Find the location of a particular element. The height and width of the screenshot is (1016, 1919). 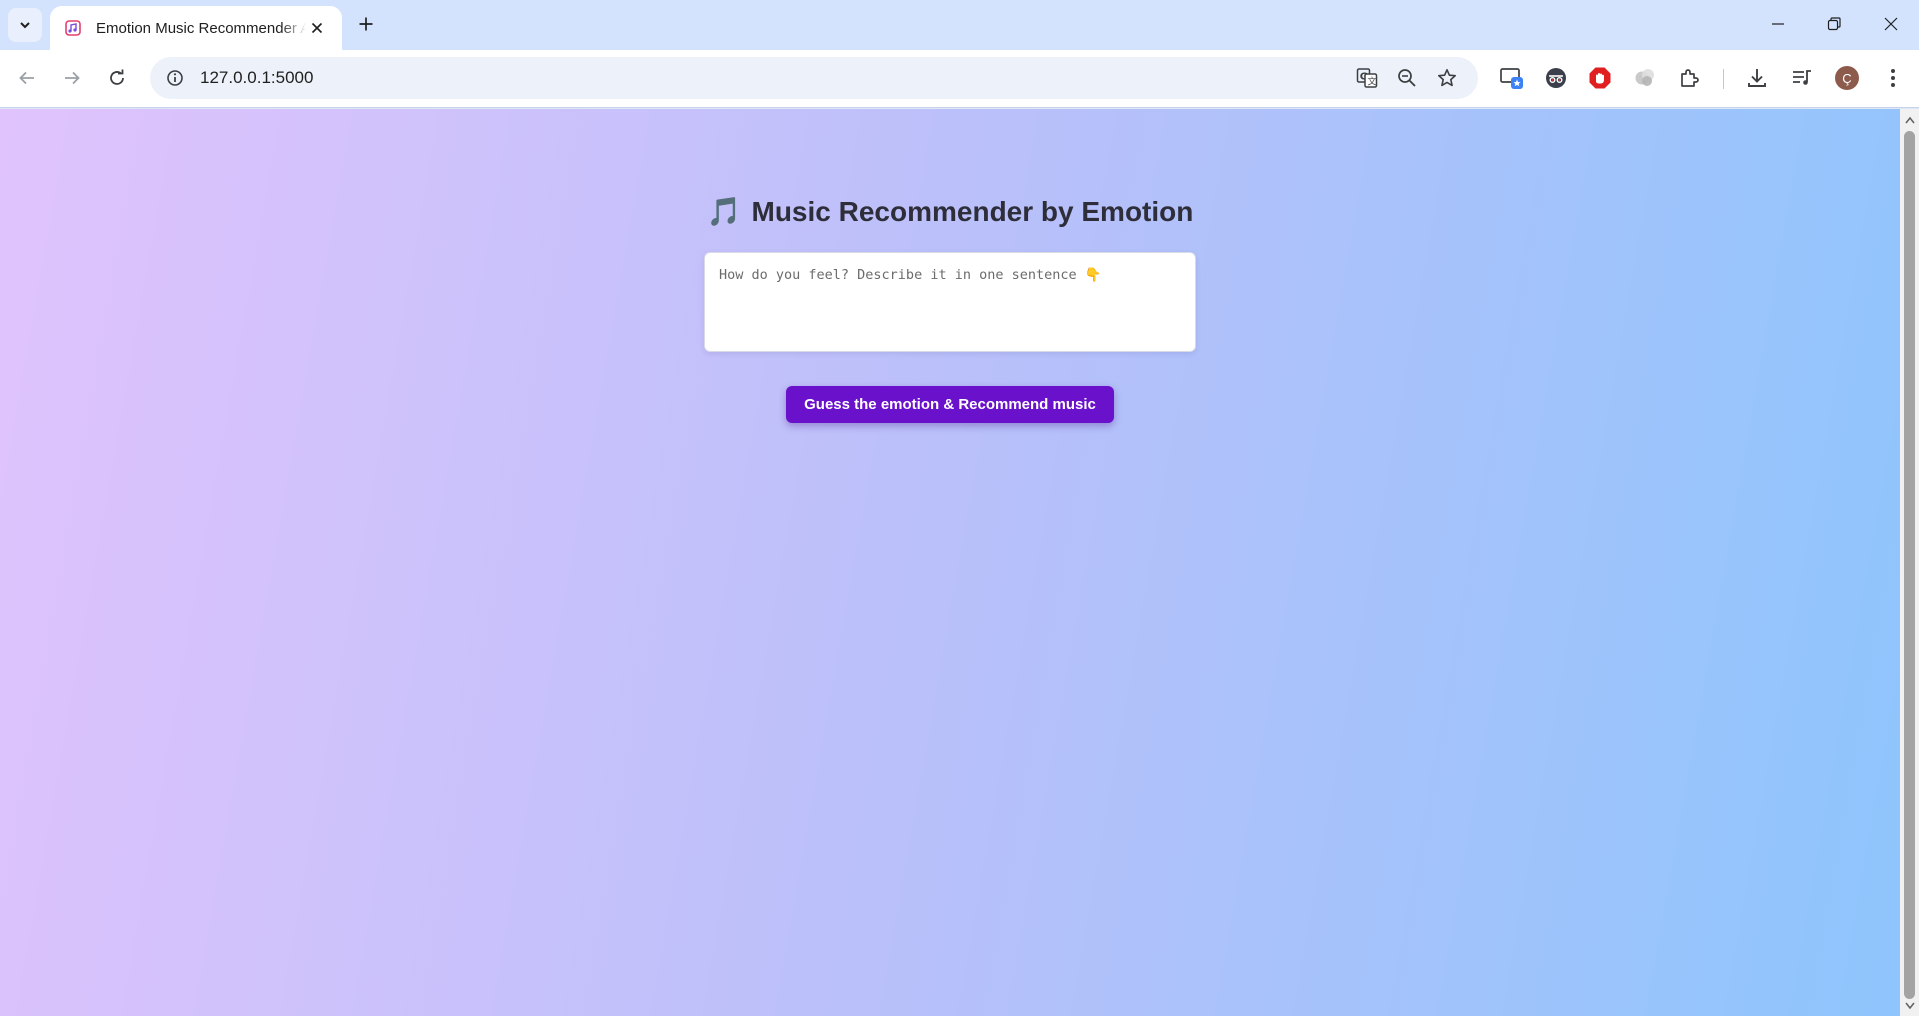

active-tab: Emotion Music Recommender AI is located at coordinates (196, 28).